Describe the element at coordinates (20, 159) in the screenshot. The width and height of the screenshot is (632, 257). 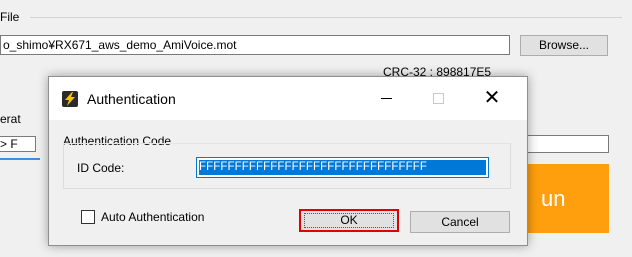
I see `progress-accent-line` at that location.